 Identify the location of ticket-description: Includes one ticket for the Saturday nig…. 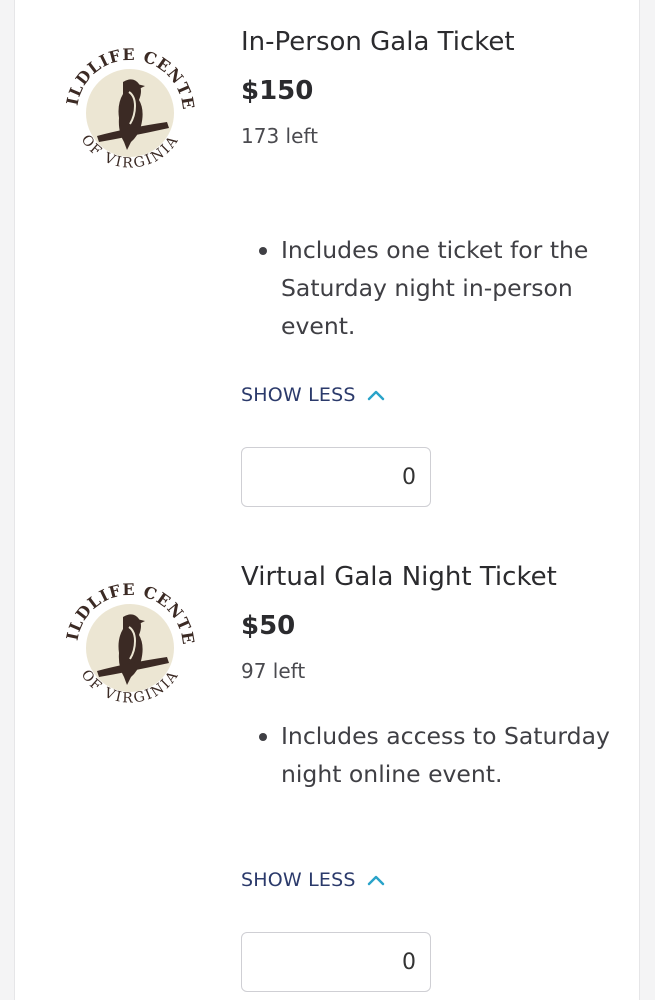
(431, 288).